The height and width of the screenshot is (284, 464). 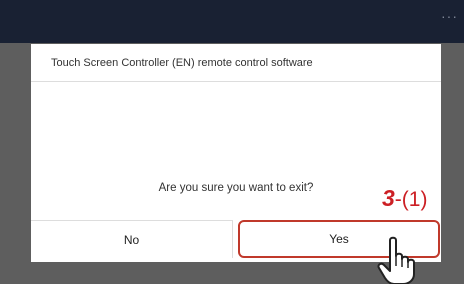 I want to click on no-button-label: No, so click(x=131, y=239).